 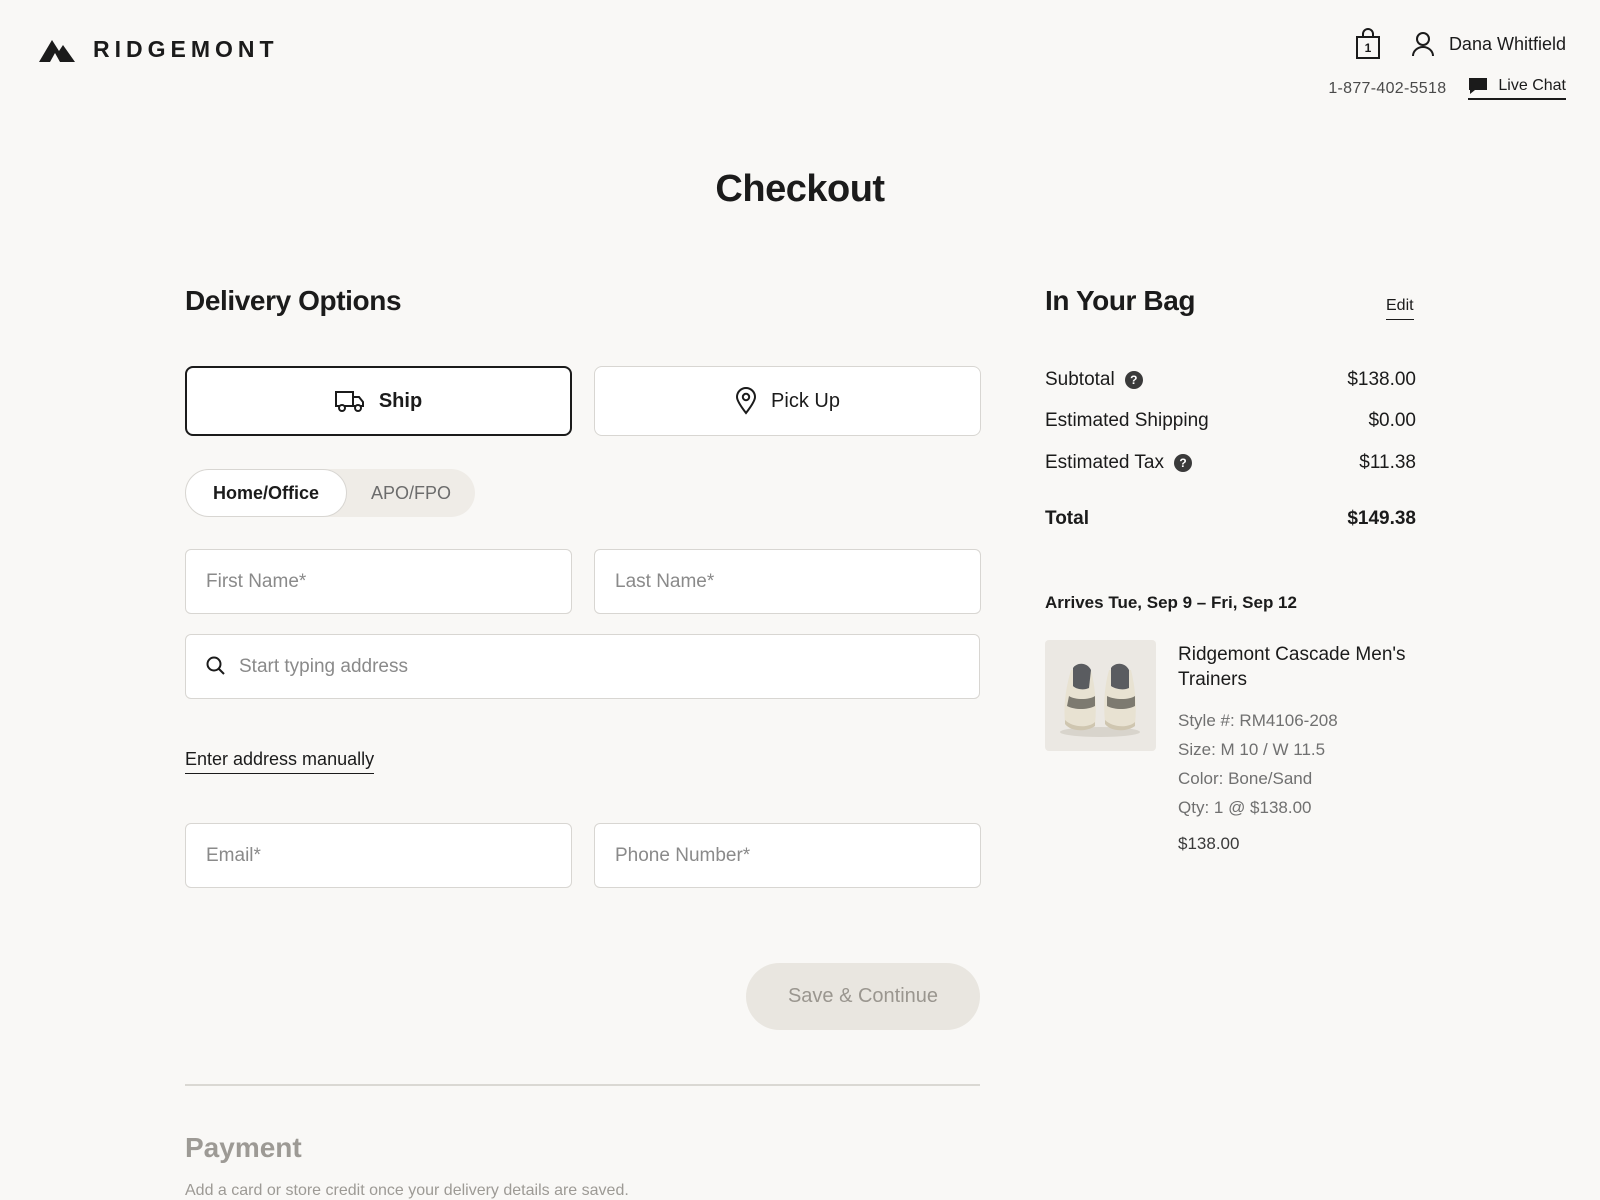 I want to click on live-chat-label: Live Chat, so click(x=1532, y=85).